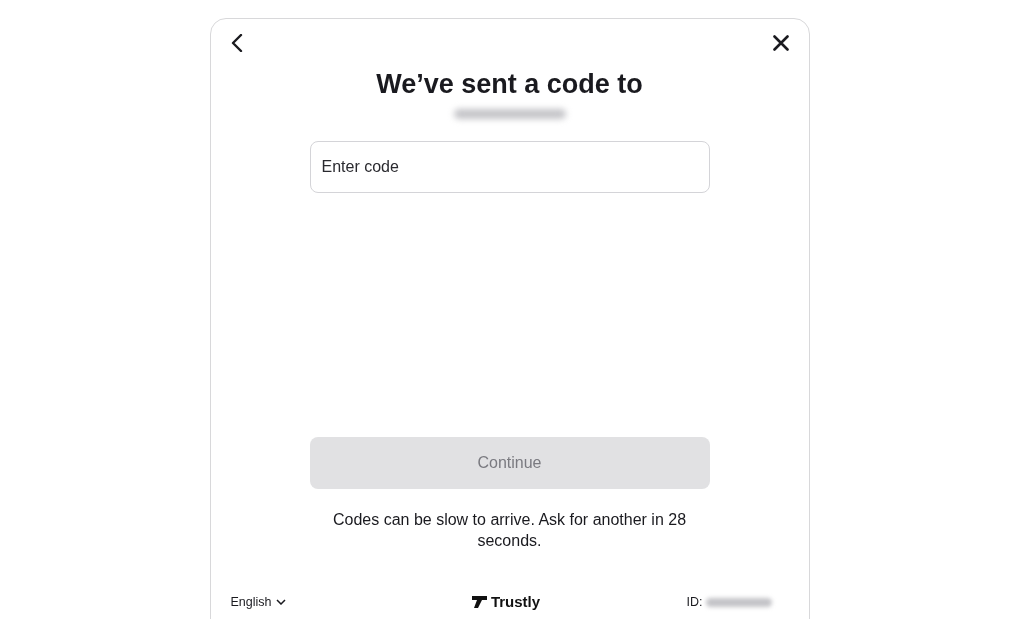 The image size is (1019, 619). I want to click on code-input-field: Enter code, so click(509, 167).